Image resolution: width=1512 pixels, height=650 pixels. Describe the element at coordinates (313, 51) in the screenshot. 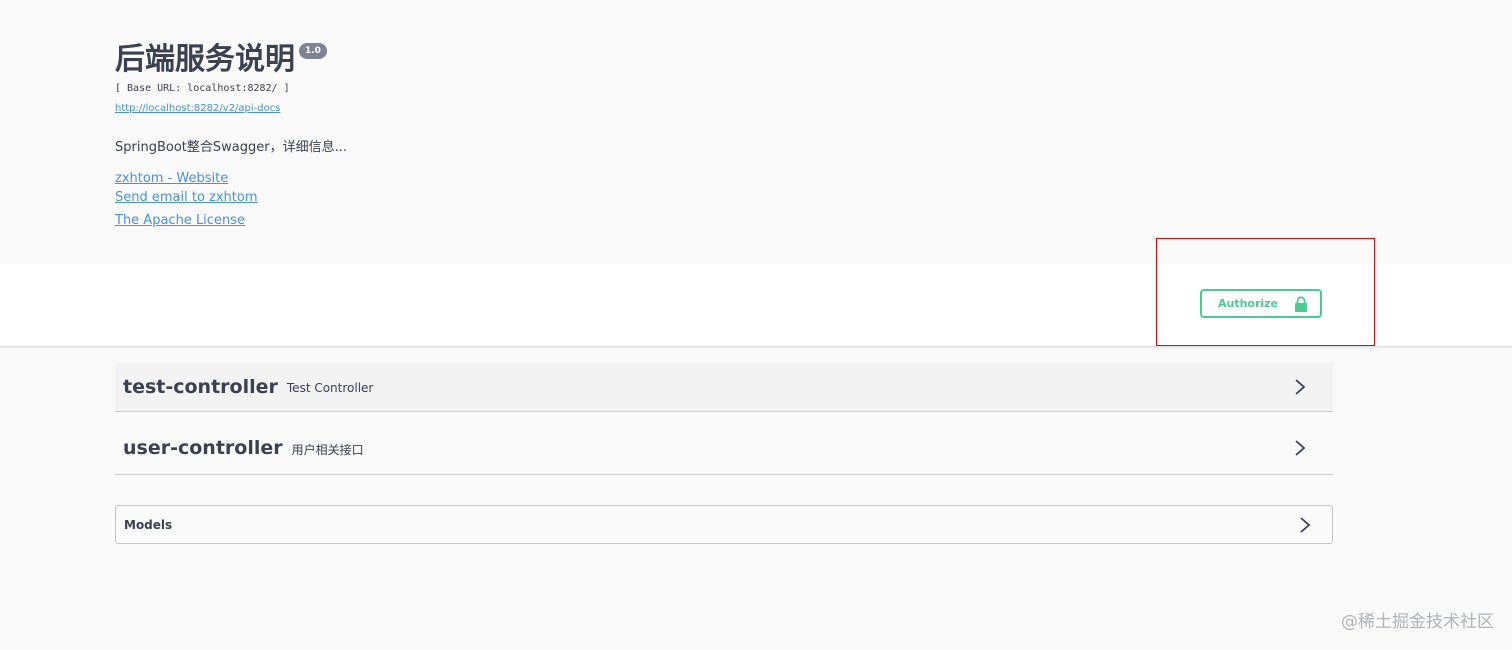

I see `version-badge: 1.0` at that location.